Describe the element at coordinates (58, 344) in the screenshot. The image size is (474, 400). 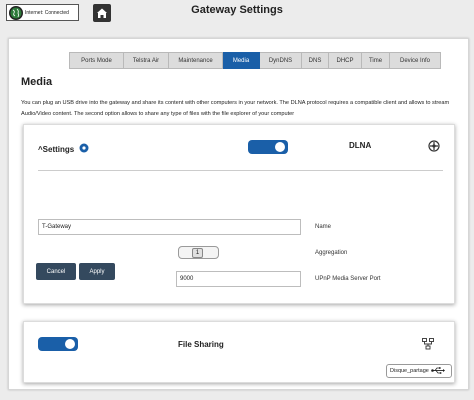
I see `file-sharing-toggle` at that location.